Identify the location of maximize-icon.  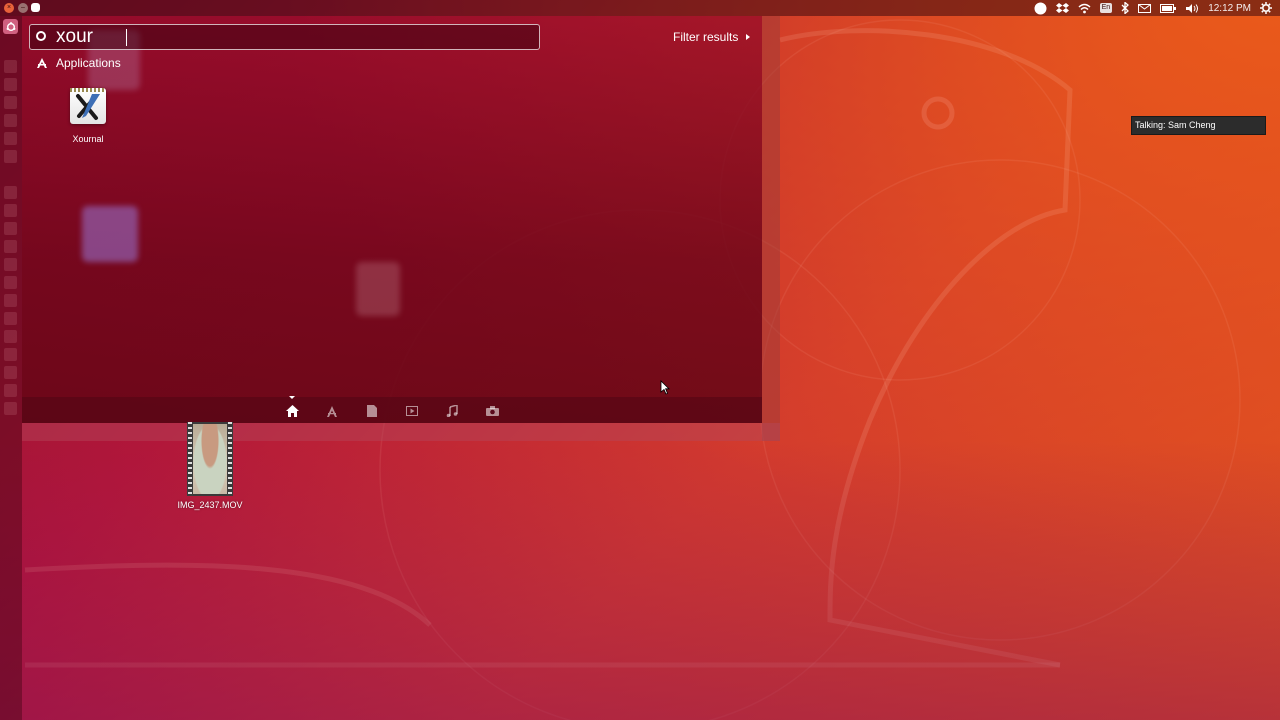
(35, 7).